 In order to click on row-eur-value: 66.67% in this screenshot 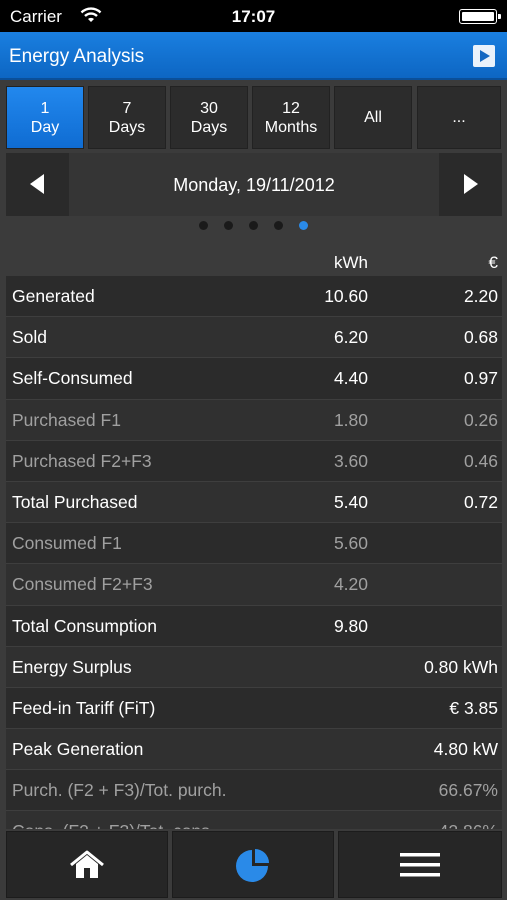, I will do `click(468, 790)`.